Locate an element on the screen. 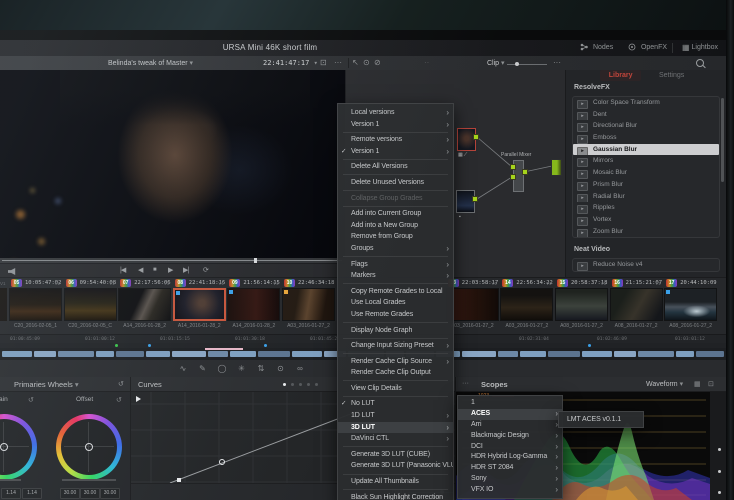 The height and width of the screenshot is (500, 734). tab-library: Library is located at coordinates (620, 75).